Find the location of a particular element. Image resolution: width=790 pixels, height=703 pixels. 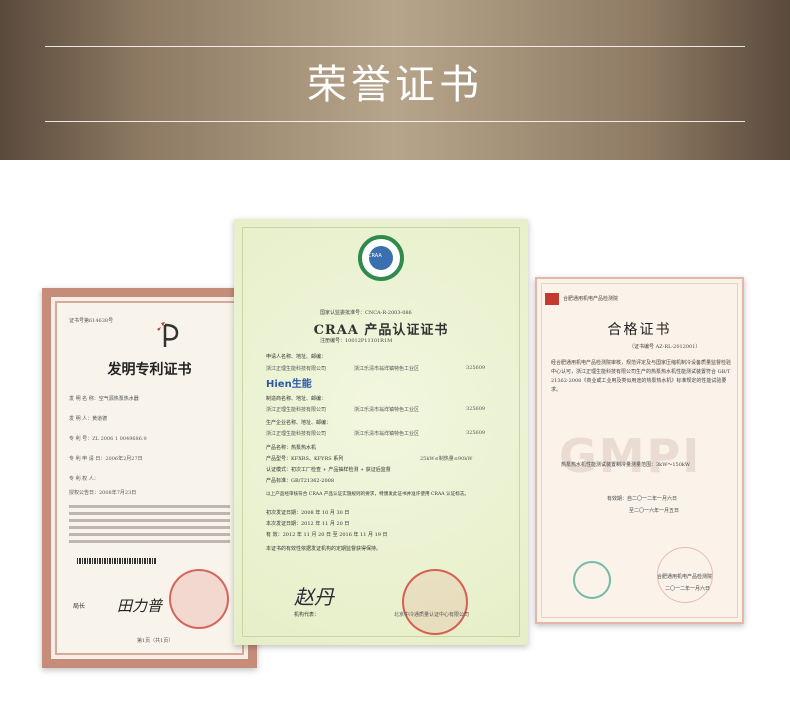

craa-manufacturer-company: 浙江正理生能科技有限公司 is located at coordinates (296, 410).